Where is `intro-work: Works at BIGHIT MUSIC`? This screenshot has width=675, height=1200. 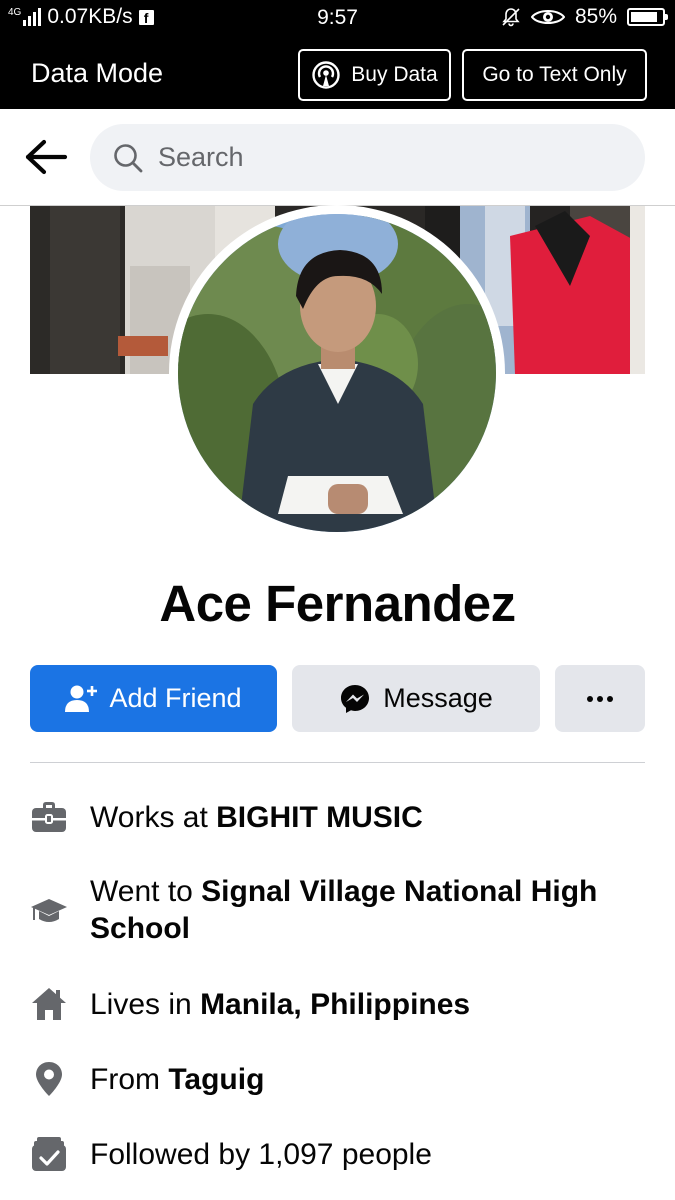
intro-work: Works at BIGHIT MUSIC is located at coordinates (337, 817).